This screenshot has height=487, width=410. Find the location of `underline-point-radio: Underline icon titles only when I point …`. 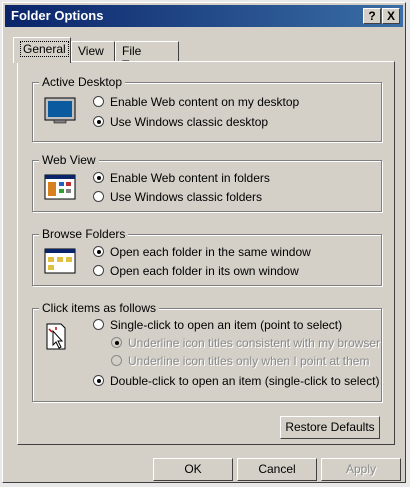

underline-point-radio: Underline icon titles only when I point … is located at coordinates (240, 361).